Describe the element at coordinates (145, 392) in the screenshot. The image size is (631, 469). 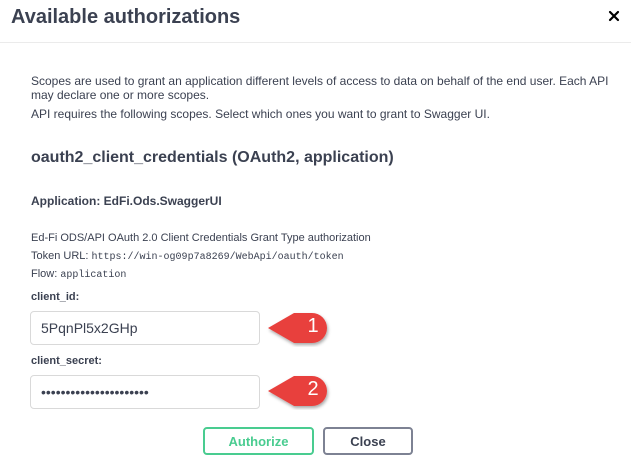
I see `client-secret-input` at that location.